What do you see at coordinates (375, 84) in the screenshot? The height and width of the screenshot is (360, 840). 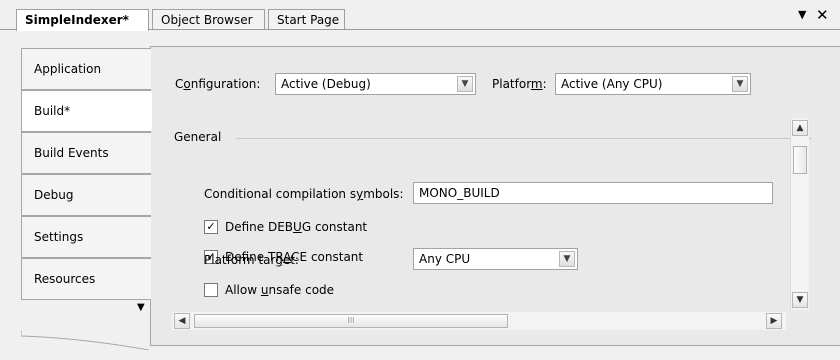 I see `configuration-combo: Active (Debug) ▼` at bounding box center [375, 84].